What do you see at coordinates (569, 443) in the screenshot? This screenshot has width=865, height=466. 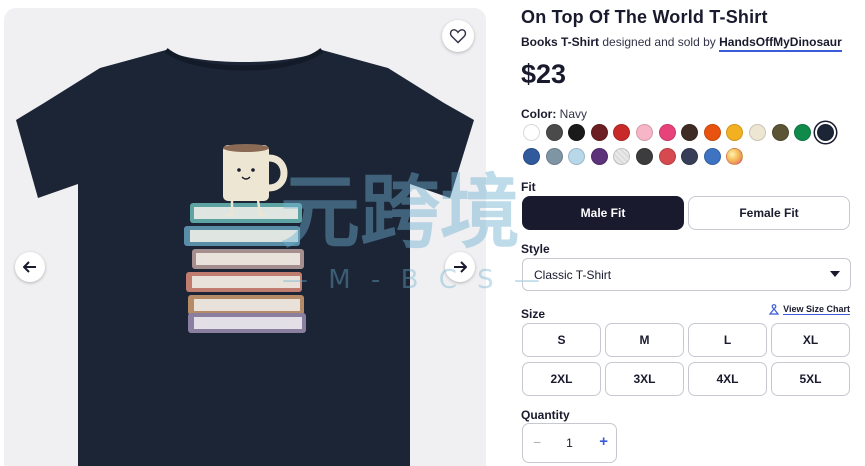 I see `quantity-stepper: − 1 +` at bounding box center [569, 443].